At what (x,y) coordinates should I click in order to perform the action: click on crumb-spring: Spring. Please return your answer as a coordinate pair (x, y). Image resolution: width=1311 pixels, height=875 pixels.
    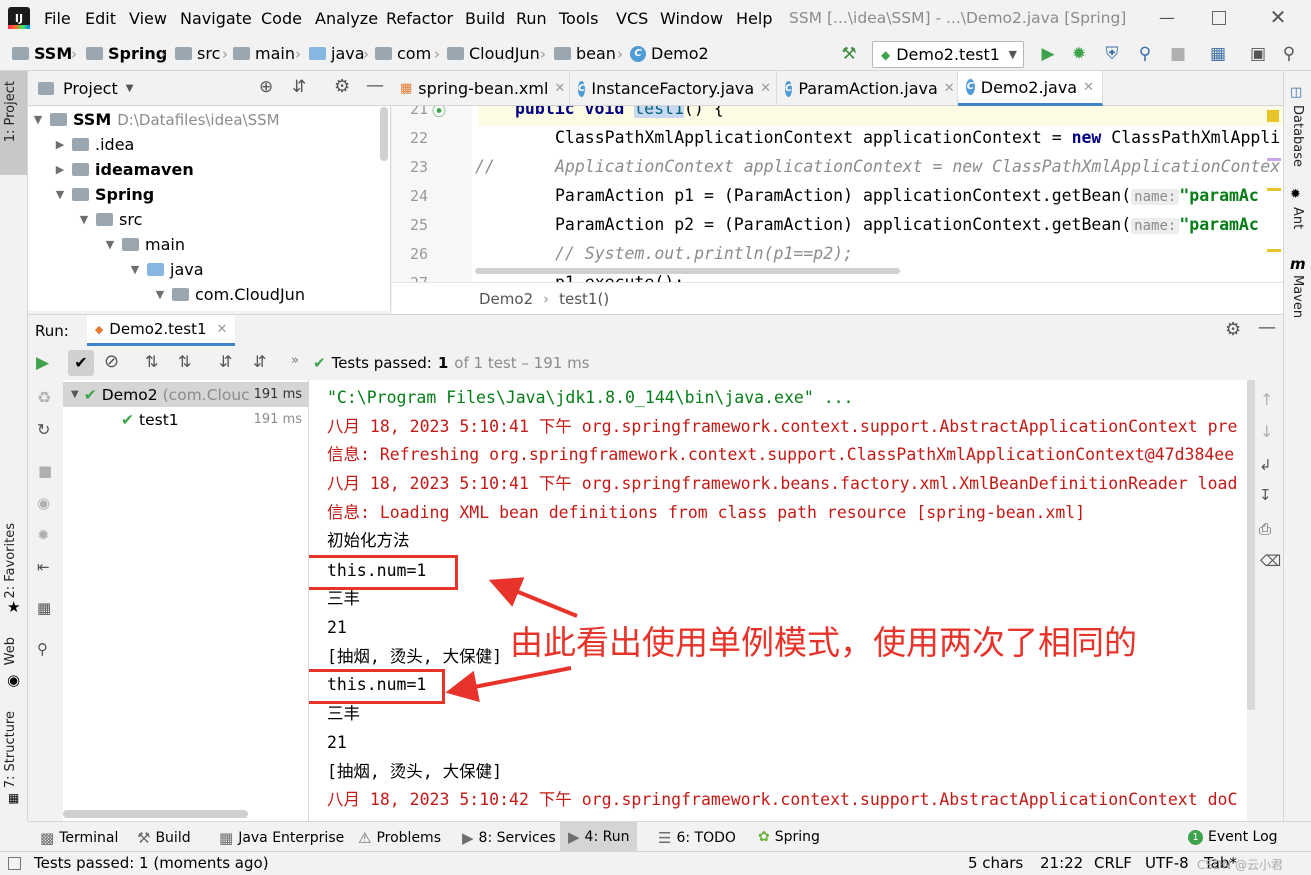
    Looking at the image, I should click on (126, 53).